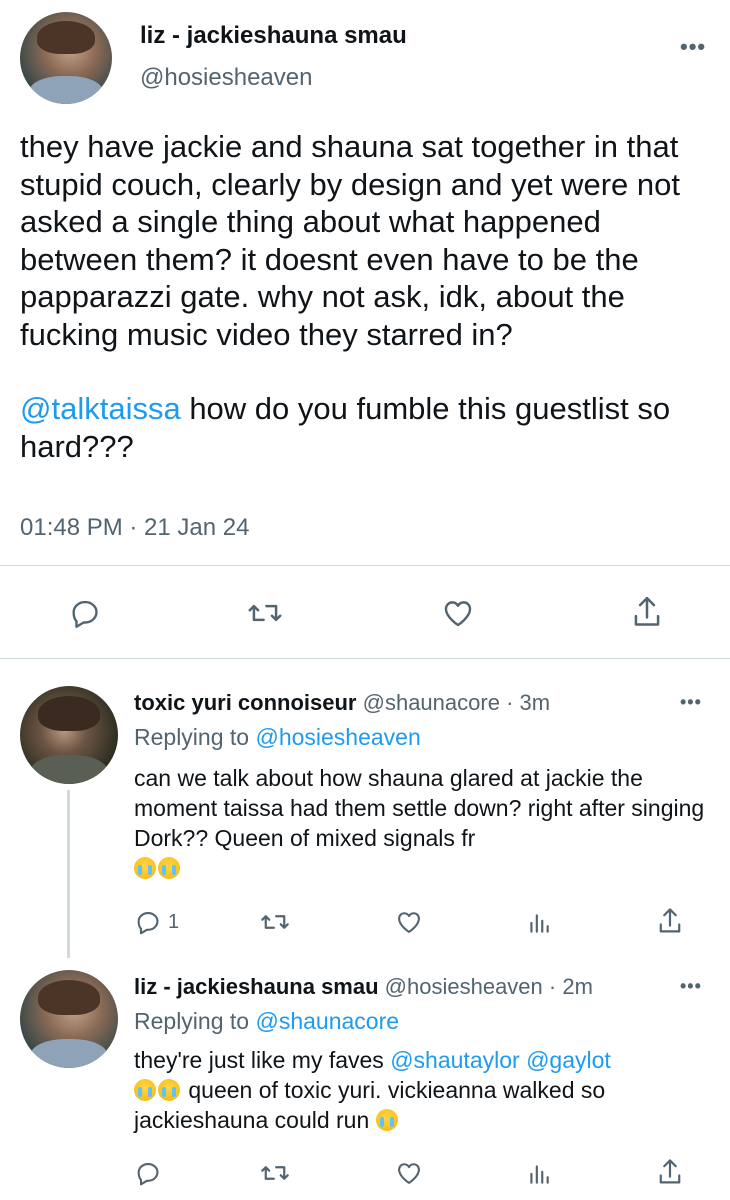 This screenshot has height=1200, width=730. I want to click on replying-to: Replying to @hosiesheaven, so click(277, 737).